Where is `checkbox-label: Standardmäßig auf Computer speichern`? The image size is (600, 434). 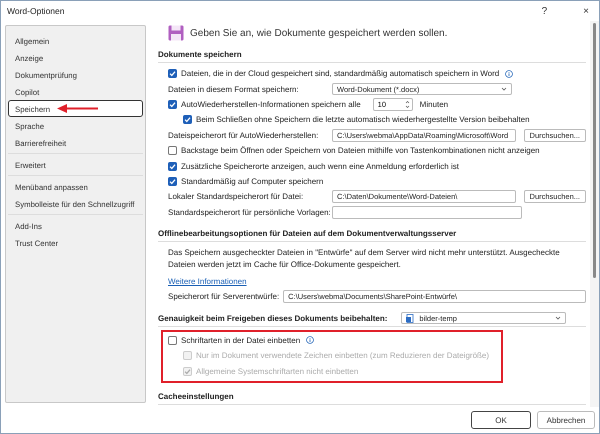
checkbox-label: Standardmäßig auf Computer speichern is located at coordinates (252, 181).